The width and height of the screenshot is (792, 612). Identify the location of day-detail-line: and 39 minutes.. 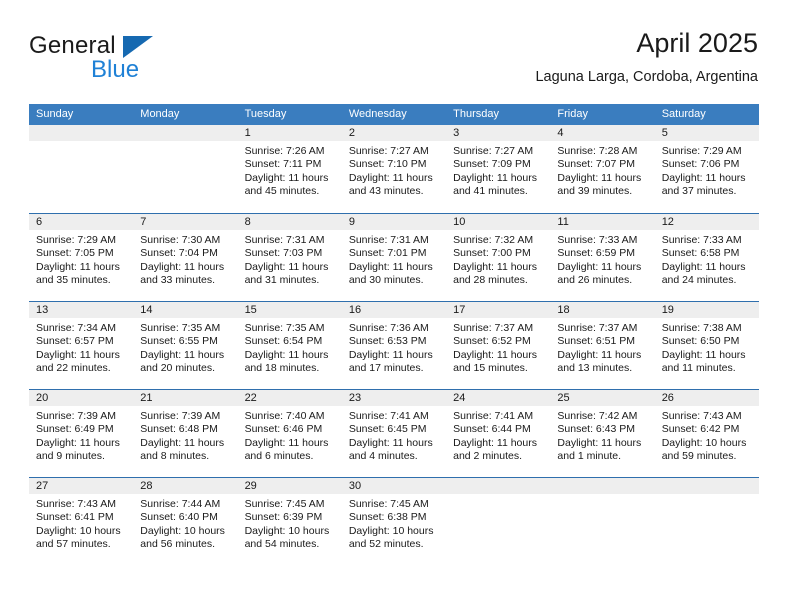
(595, 191).